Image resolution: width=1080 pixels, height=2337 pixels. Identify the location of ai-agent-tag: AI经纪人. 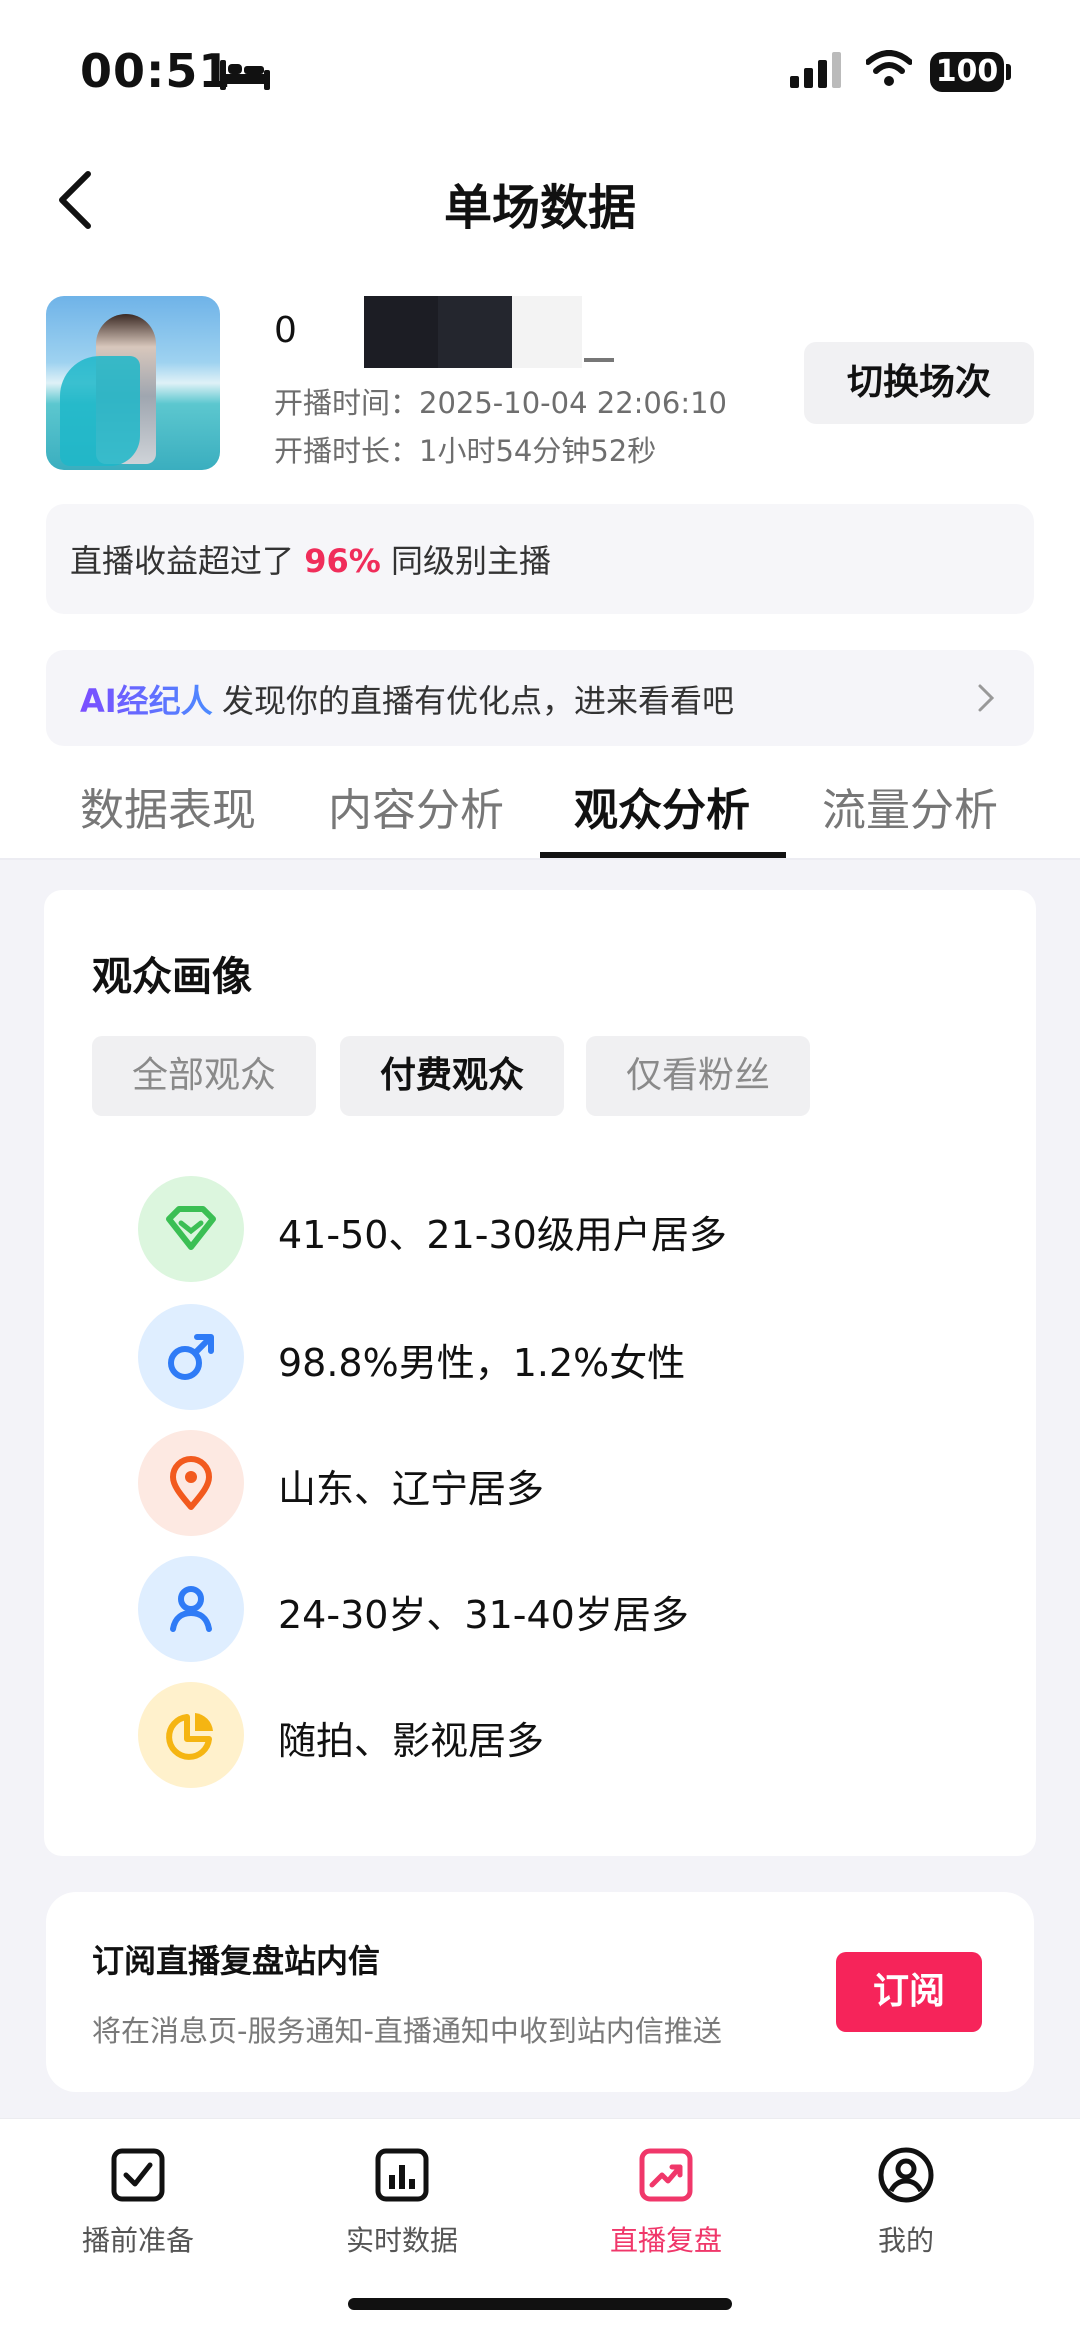
(146, 699).